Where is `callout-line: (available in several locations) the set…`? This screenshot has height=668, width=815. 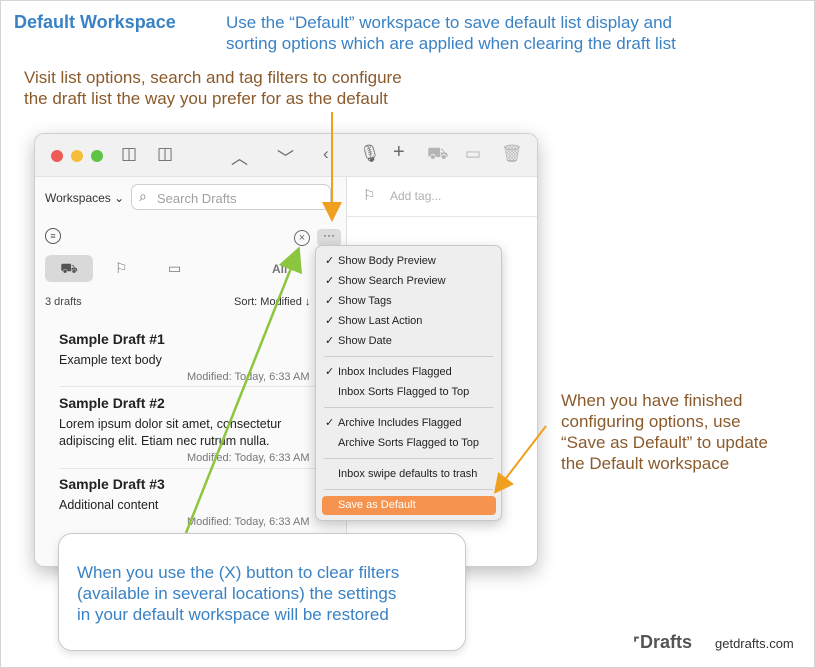 callout-line: (available in several locations) the set… is located at coordinates (237, 593).